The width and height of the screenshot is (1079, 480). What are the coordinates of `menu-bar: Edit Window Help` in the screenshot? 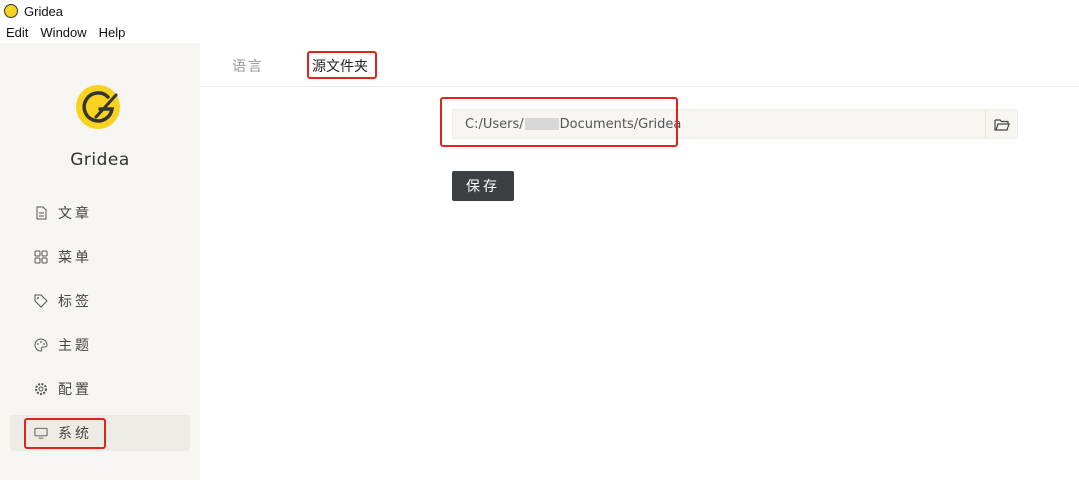 It's located at (539, 32).